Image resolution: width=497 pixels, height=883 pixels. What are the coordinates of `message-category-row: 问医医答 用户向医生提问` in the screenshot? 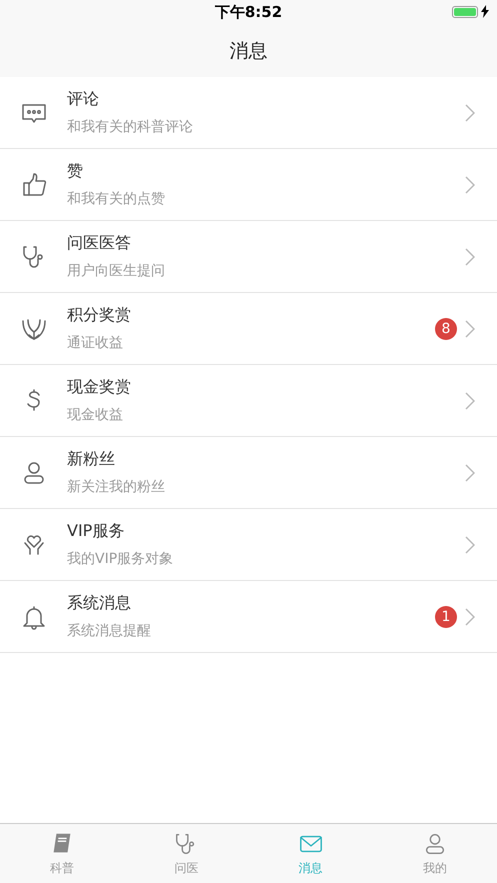 It's located at (248, 257).